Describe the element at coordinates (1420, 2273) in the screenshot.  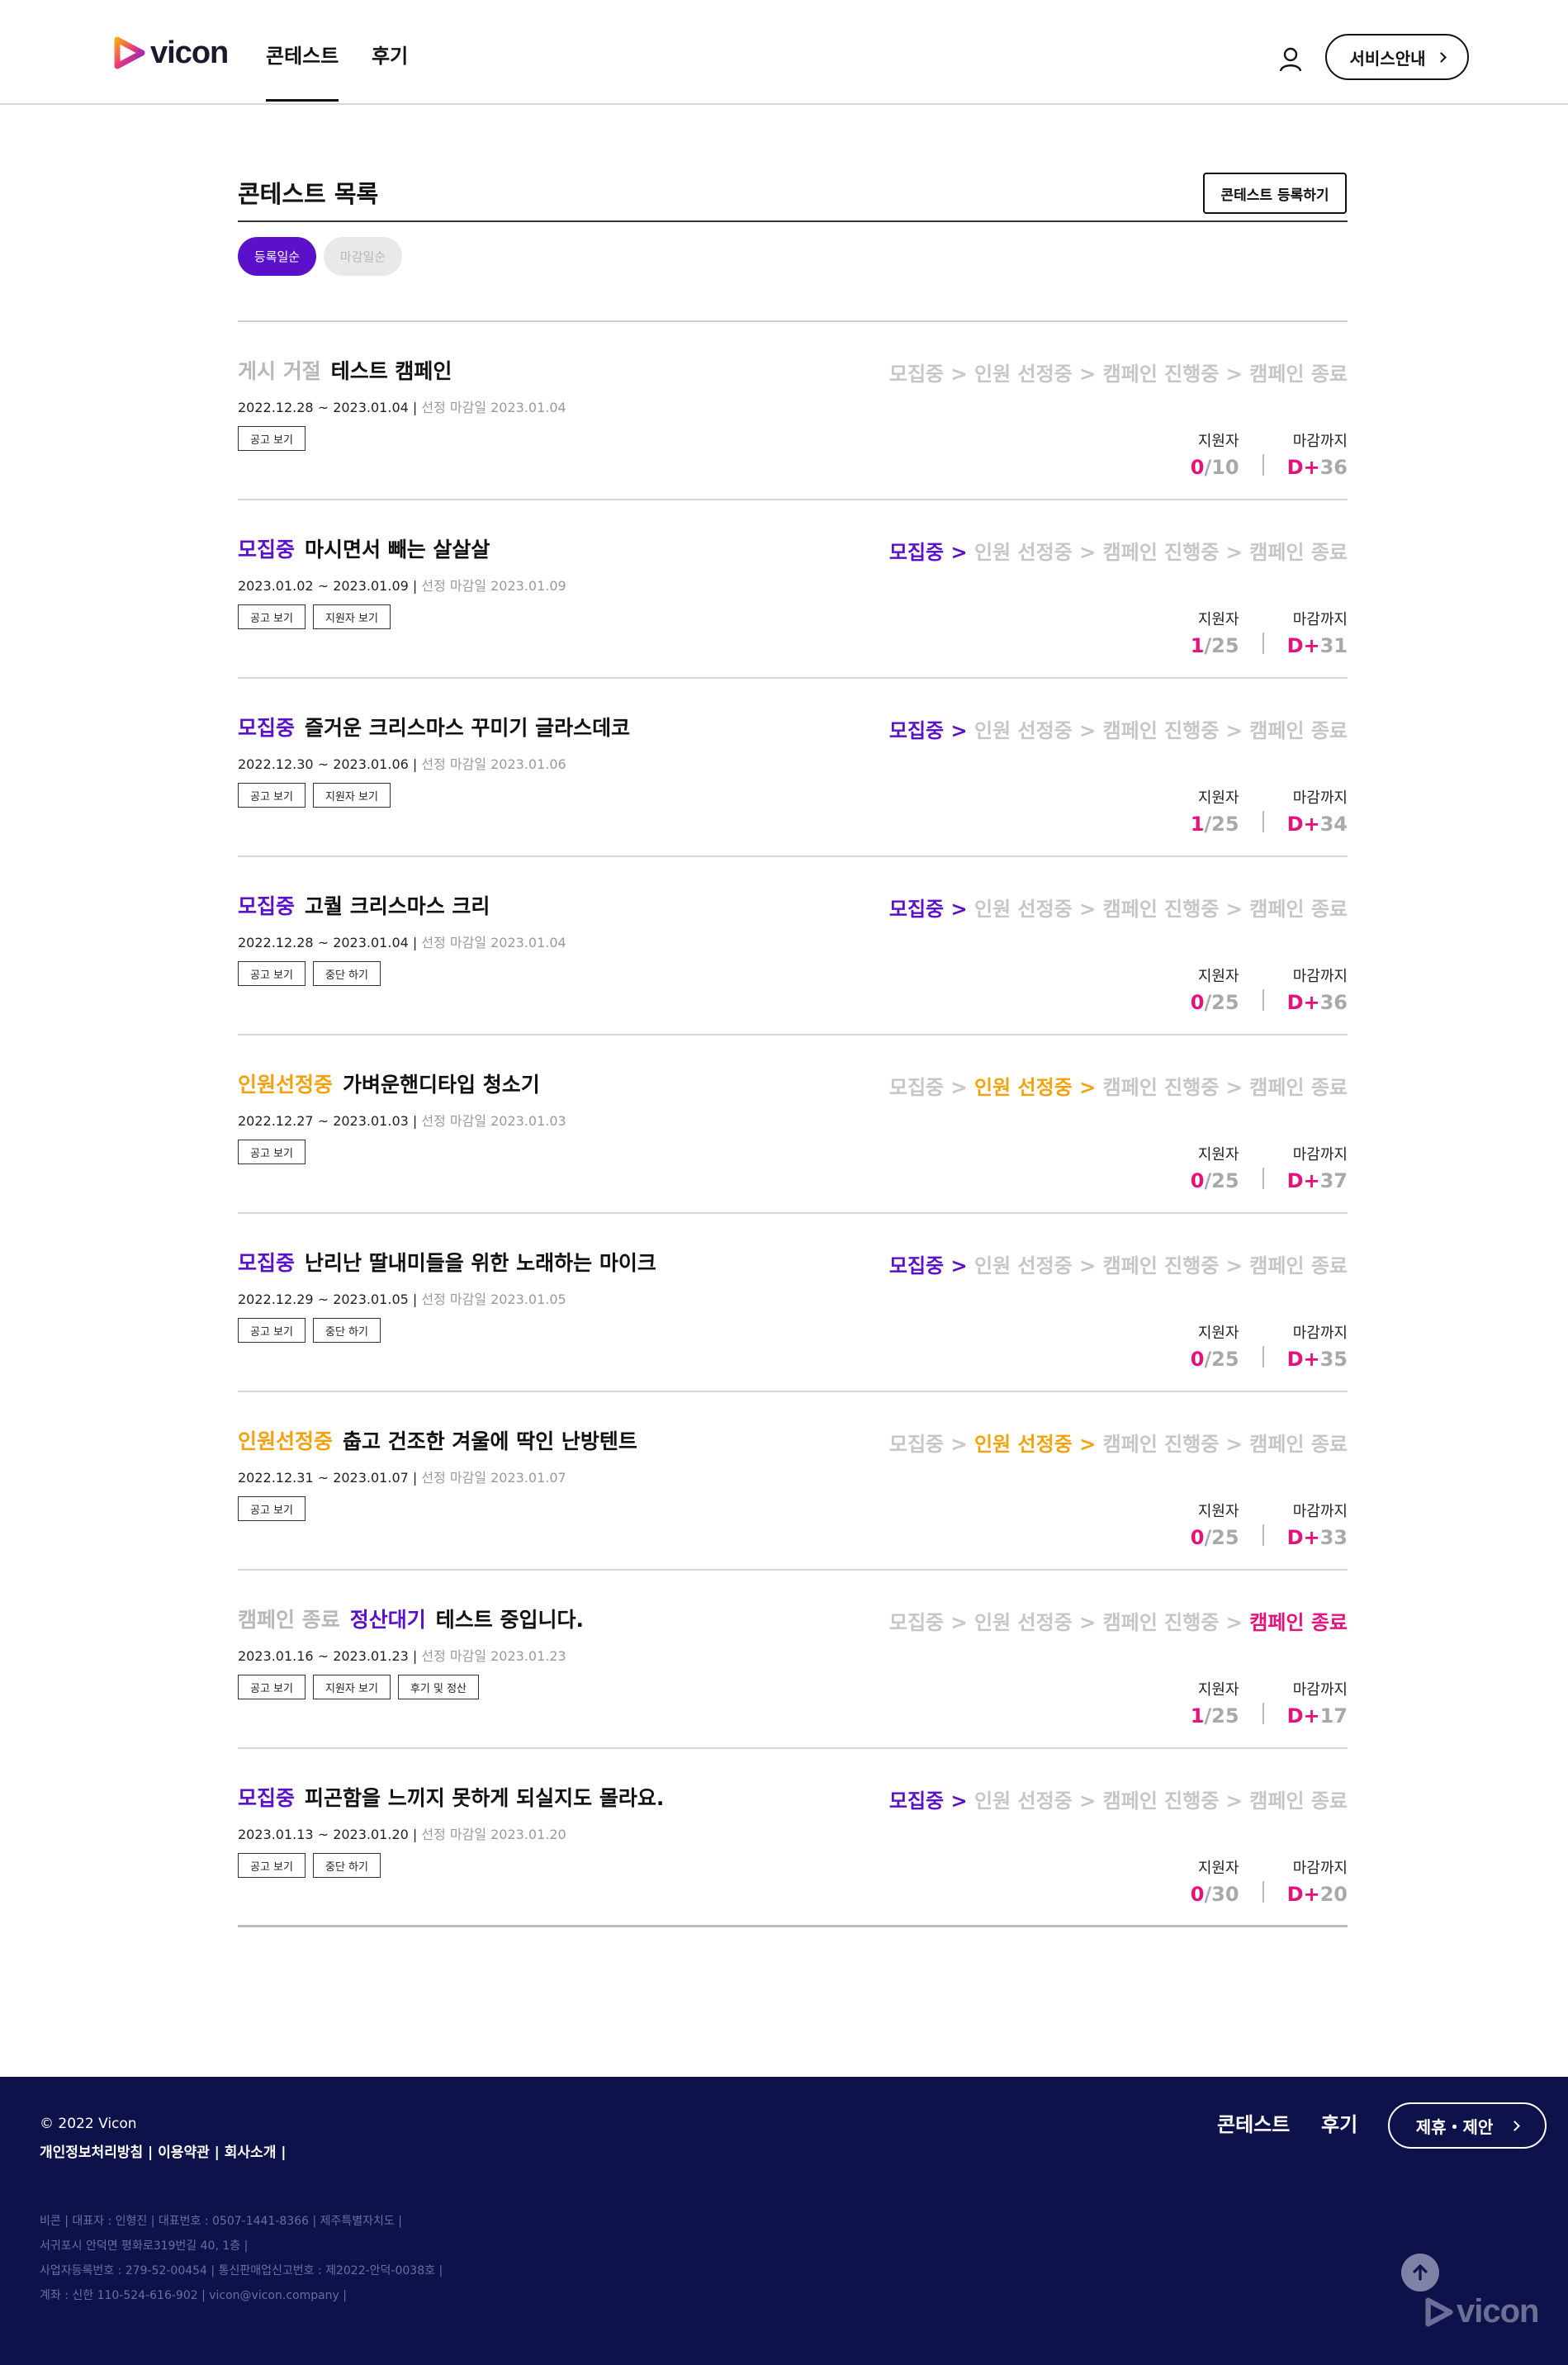
I see `scroll-top-button` at that location.